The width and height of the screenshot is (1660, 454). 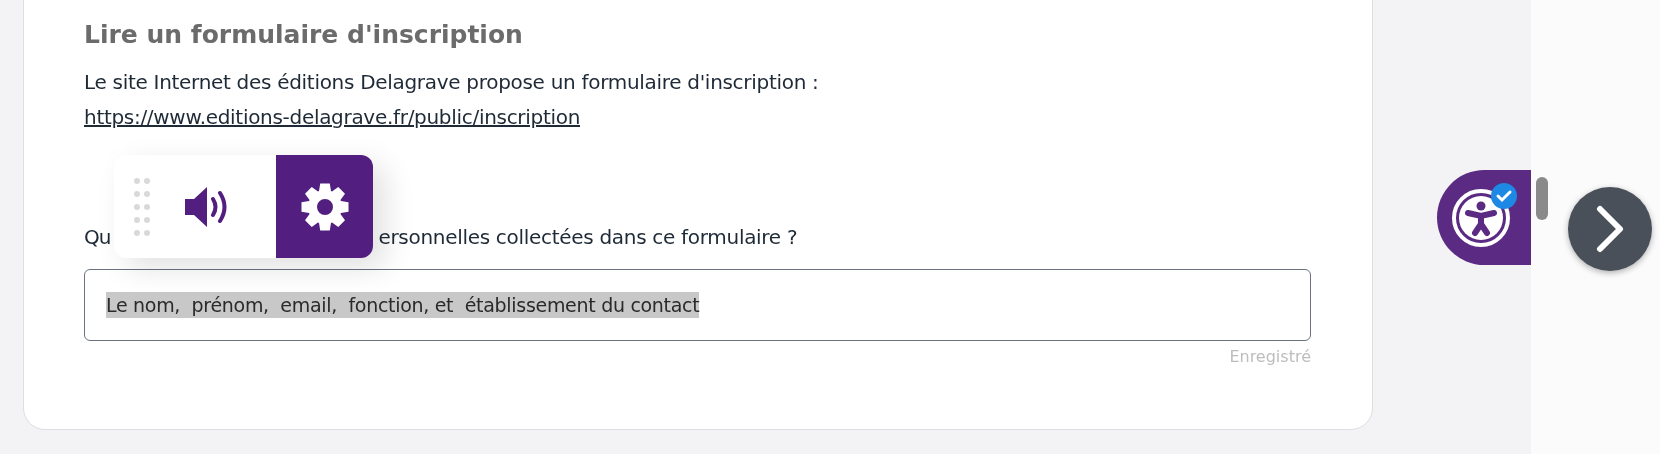 I want to click on question-text: Qu, so click(x=97, y=237).